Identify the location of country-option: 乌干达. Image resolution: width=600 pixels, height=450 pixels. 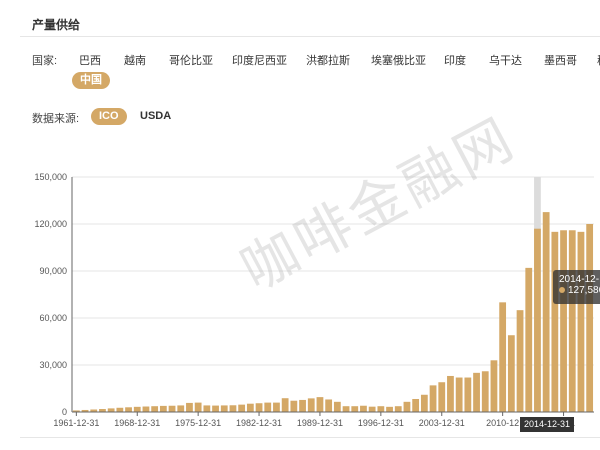
(505, 60).